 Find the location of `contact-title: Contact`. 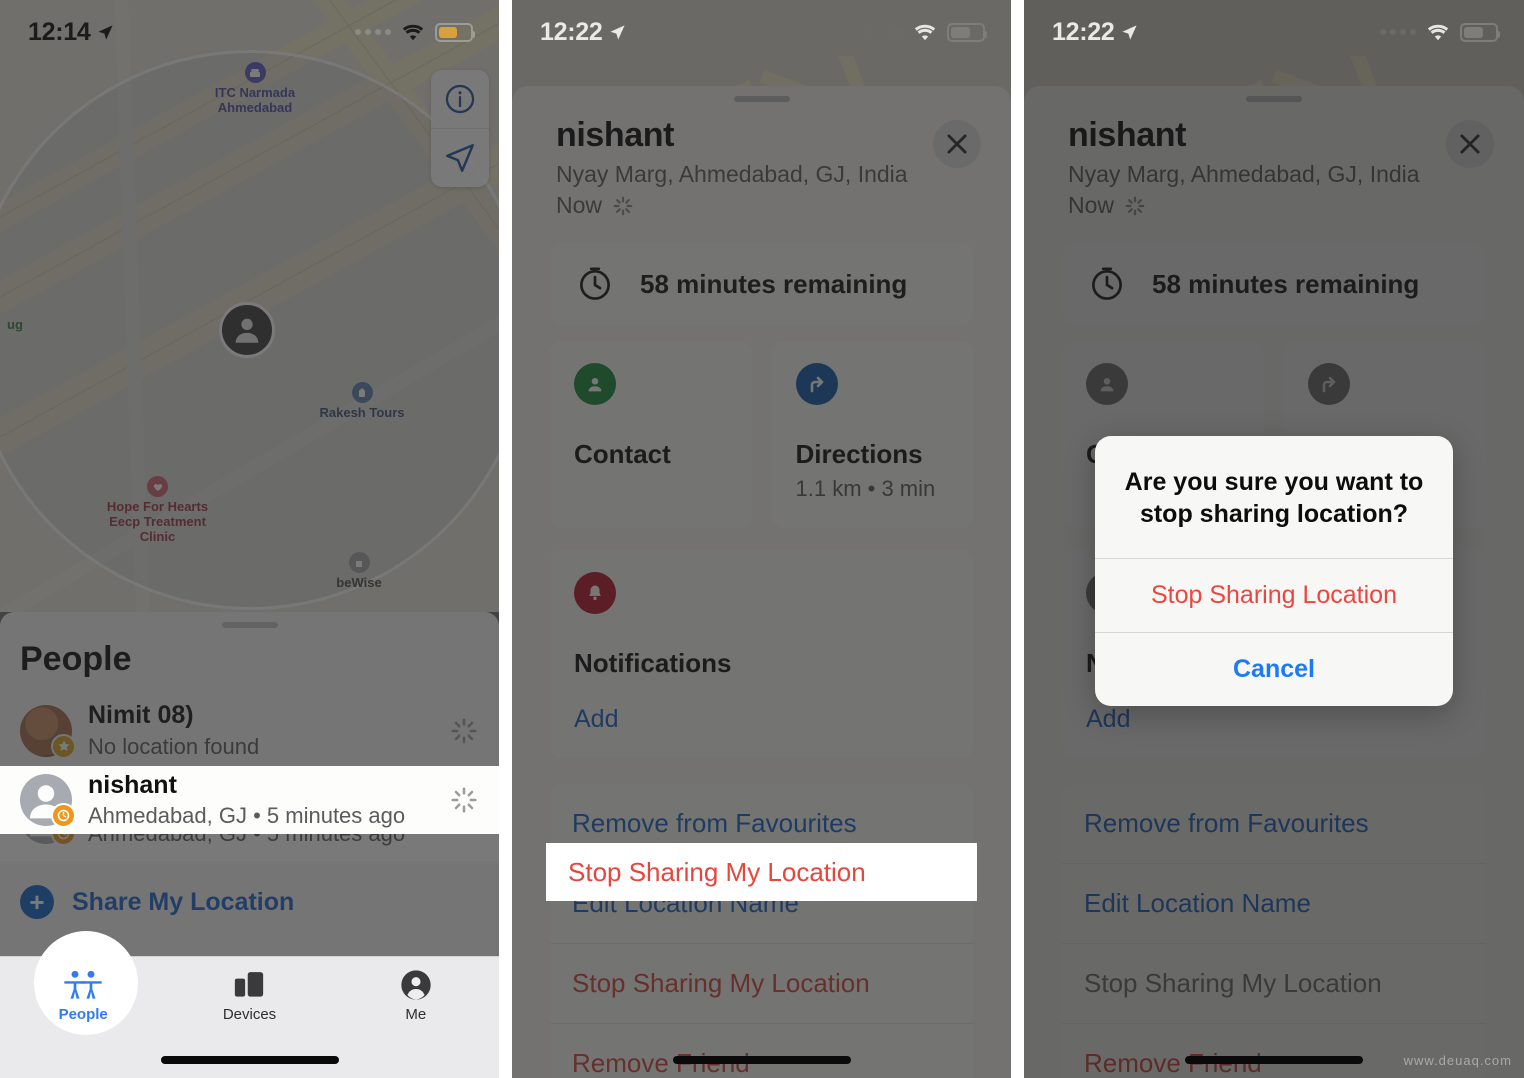

contact-title: Contact is located at coordinates (622, 454).